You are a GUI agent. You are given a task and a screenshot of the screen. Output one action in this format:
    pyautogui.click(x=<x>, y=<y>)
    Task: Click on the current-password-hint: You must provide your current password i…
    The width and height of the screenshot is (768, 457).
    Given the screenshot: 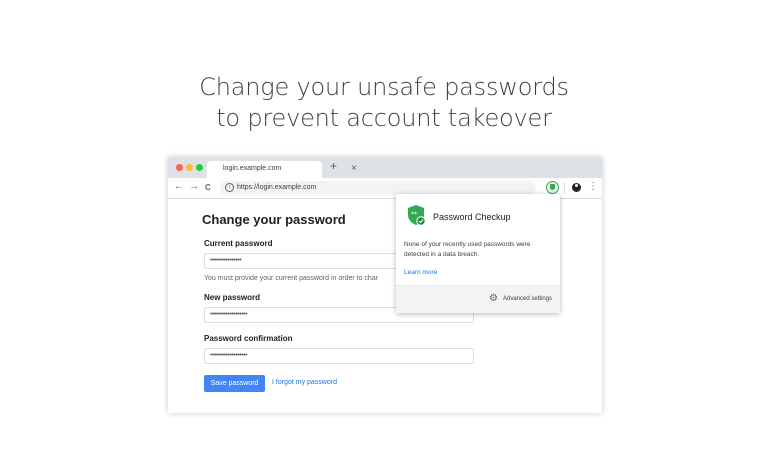 What is the action you would take?
    pyautogui.click(x=291, y=278)
    